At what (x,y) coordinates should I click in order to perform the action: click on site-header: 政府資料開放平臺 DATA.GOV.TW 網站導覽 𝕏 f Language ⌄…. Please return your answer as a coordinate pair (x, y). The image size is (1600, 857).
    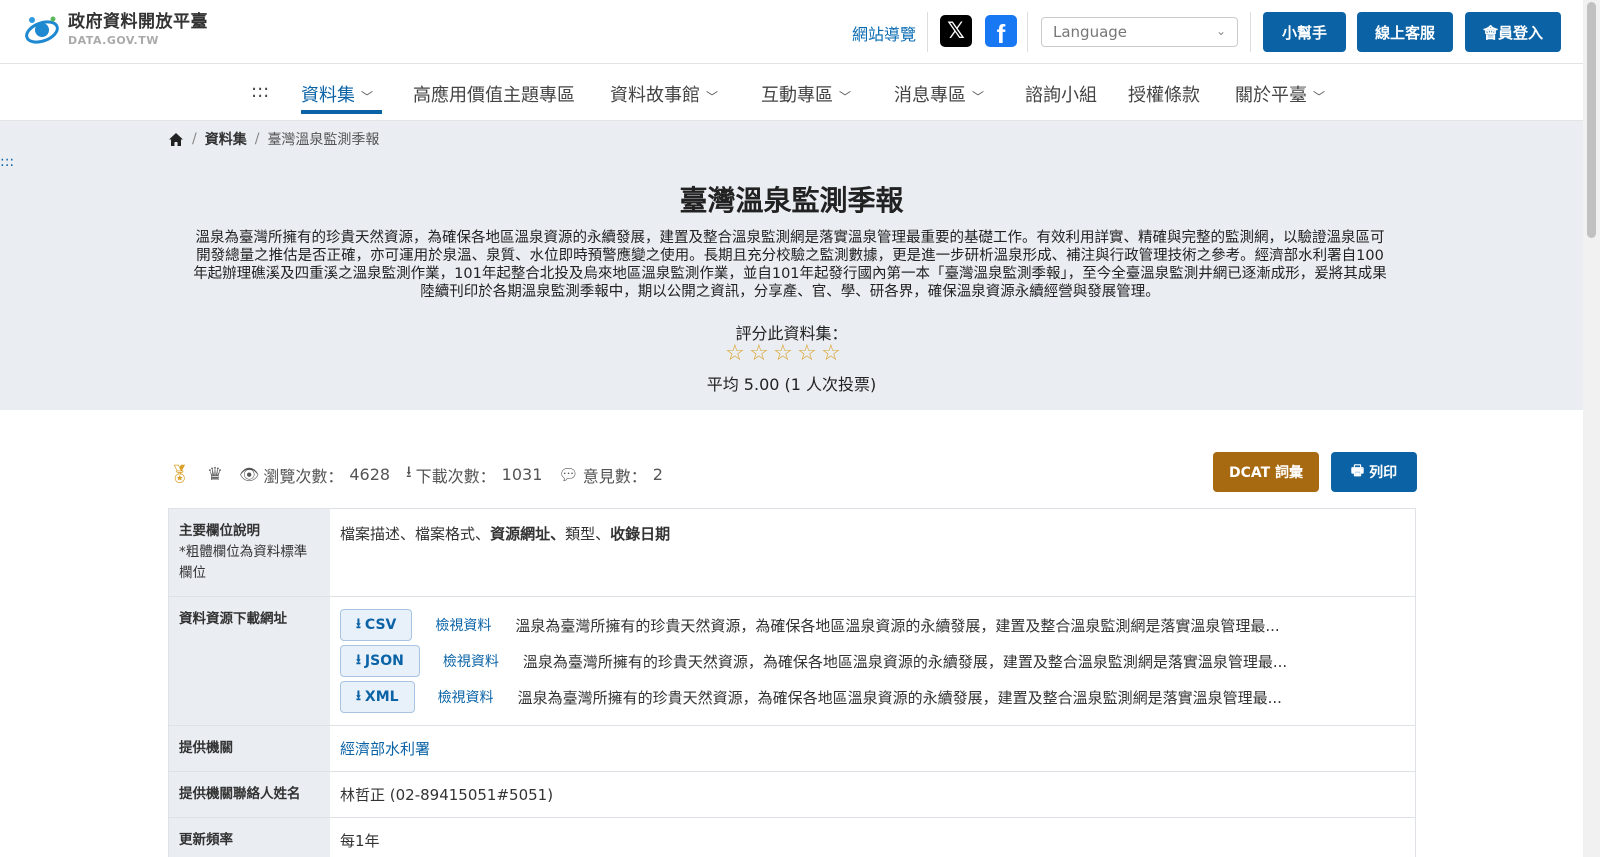
    Looking at the image, I should click on (791, 32).